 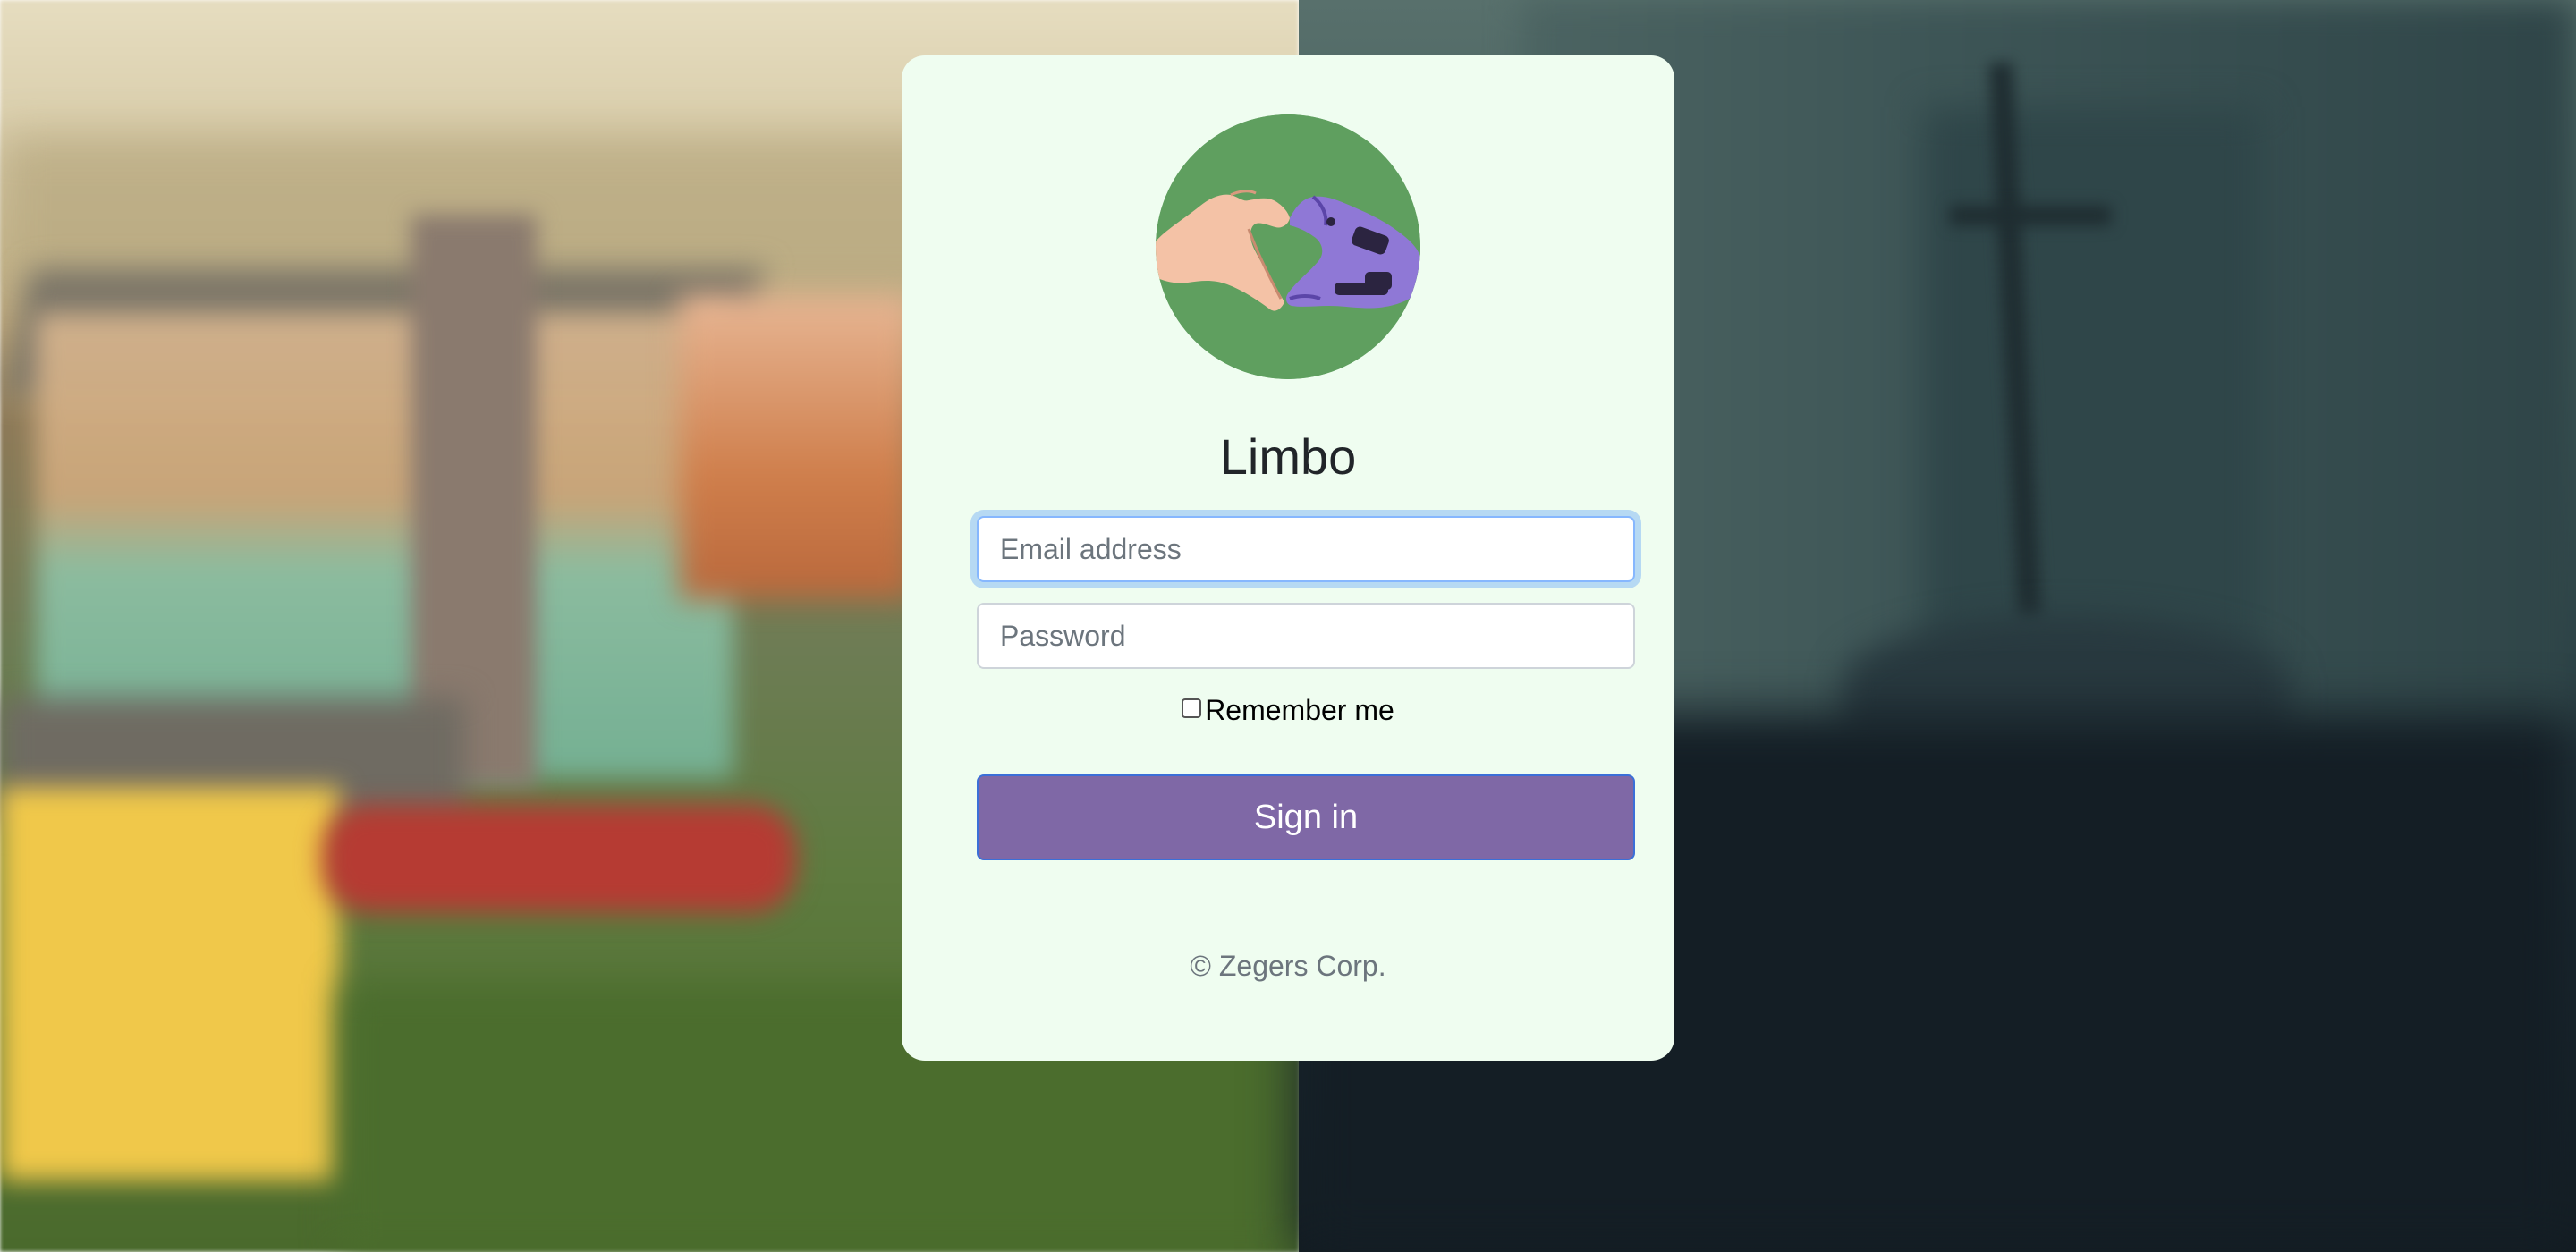 I want to click on background-red-car, so click(x=559, y=858).